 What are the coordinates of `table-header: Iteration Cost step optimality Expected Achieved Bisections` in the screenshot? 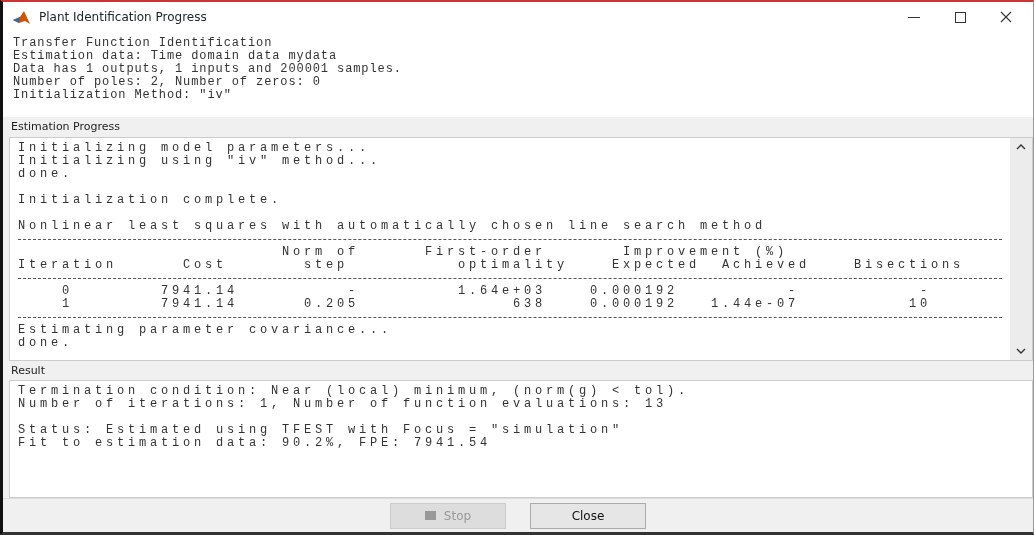 It's located at (492, 265).